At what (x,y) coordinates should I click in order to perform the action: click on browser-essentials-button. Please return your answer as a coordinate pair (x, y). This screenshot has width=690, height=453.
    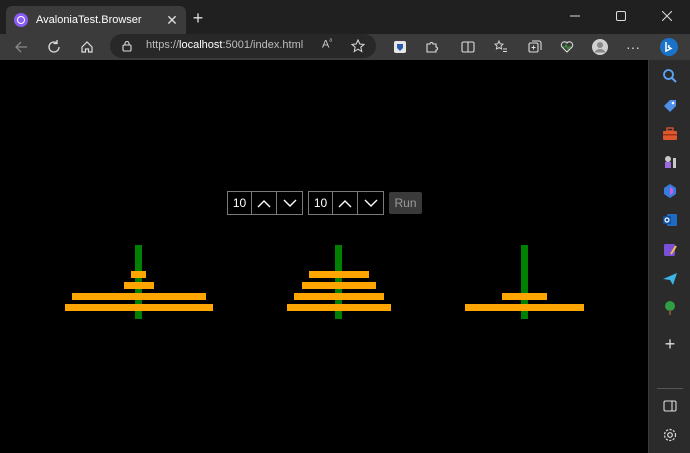
    Looking at the image, I should click on (567, 47).